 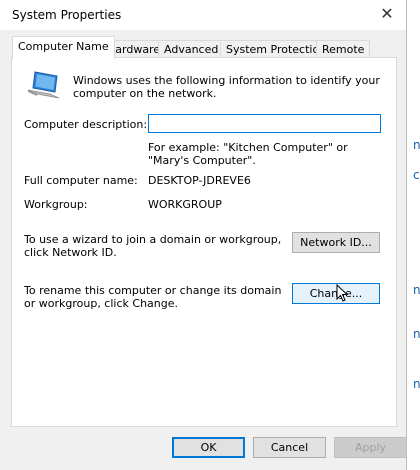 I want to click on cancel-button: Cancel, so click(x=289, y=447).